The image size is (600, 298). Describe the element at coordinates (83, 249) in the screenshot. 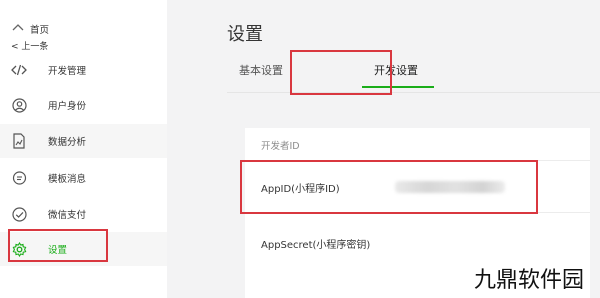

I see `sidebar-item-settings: 设置` at that location.